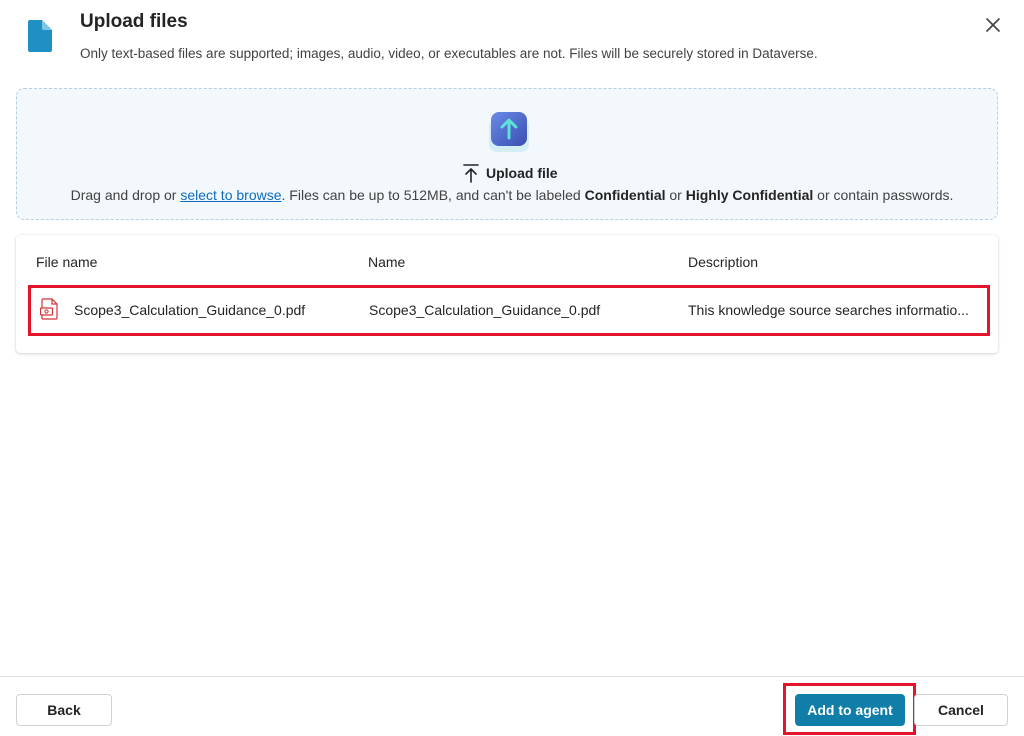  Describe the element at coordinates (675, 195) in the screenshot. I see `dropzone-text-or: or` at that location.